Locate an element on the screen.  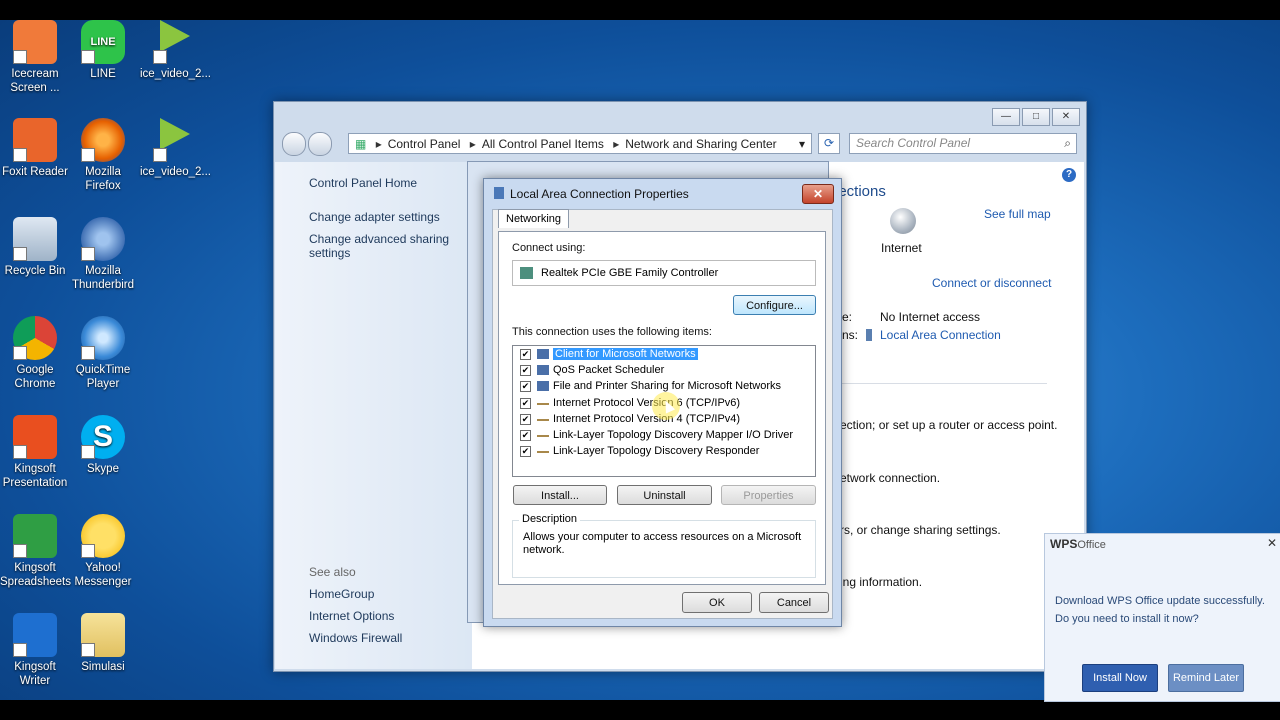
window-controls: — □ ✕ is located at coordinates (1036, 117).